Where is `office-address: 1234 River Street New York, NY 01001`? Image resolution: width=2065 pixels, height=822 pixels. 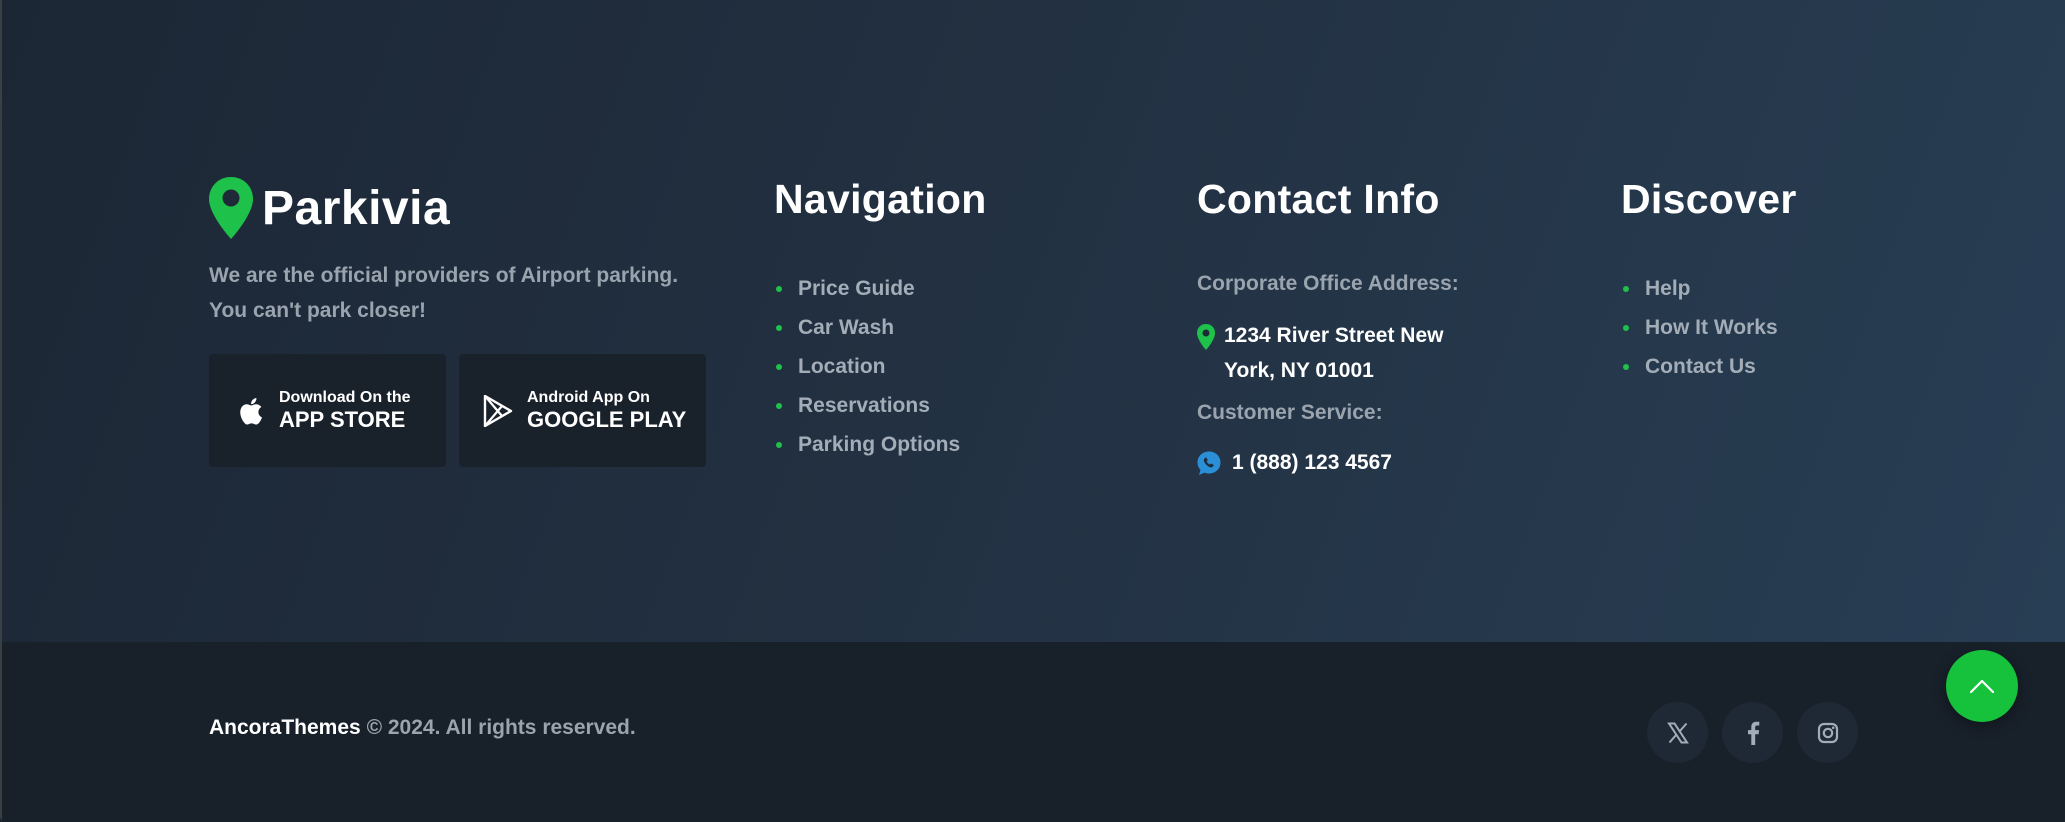
office-address: 1234 River Street New York, NY 01001 is located at coordinates (1330, 353).